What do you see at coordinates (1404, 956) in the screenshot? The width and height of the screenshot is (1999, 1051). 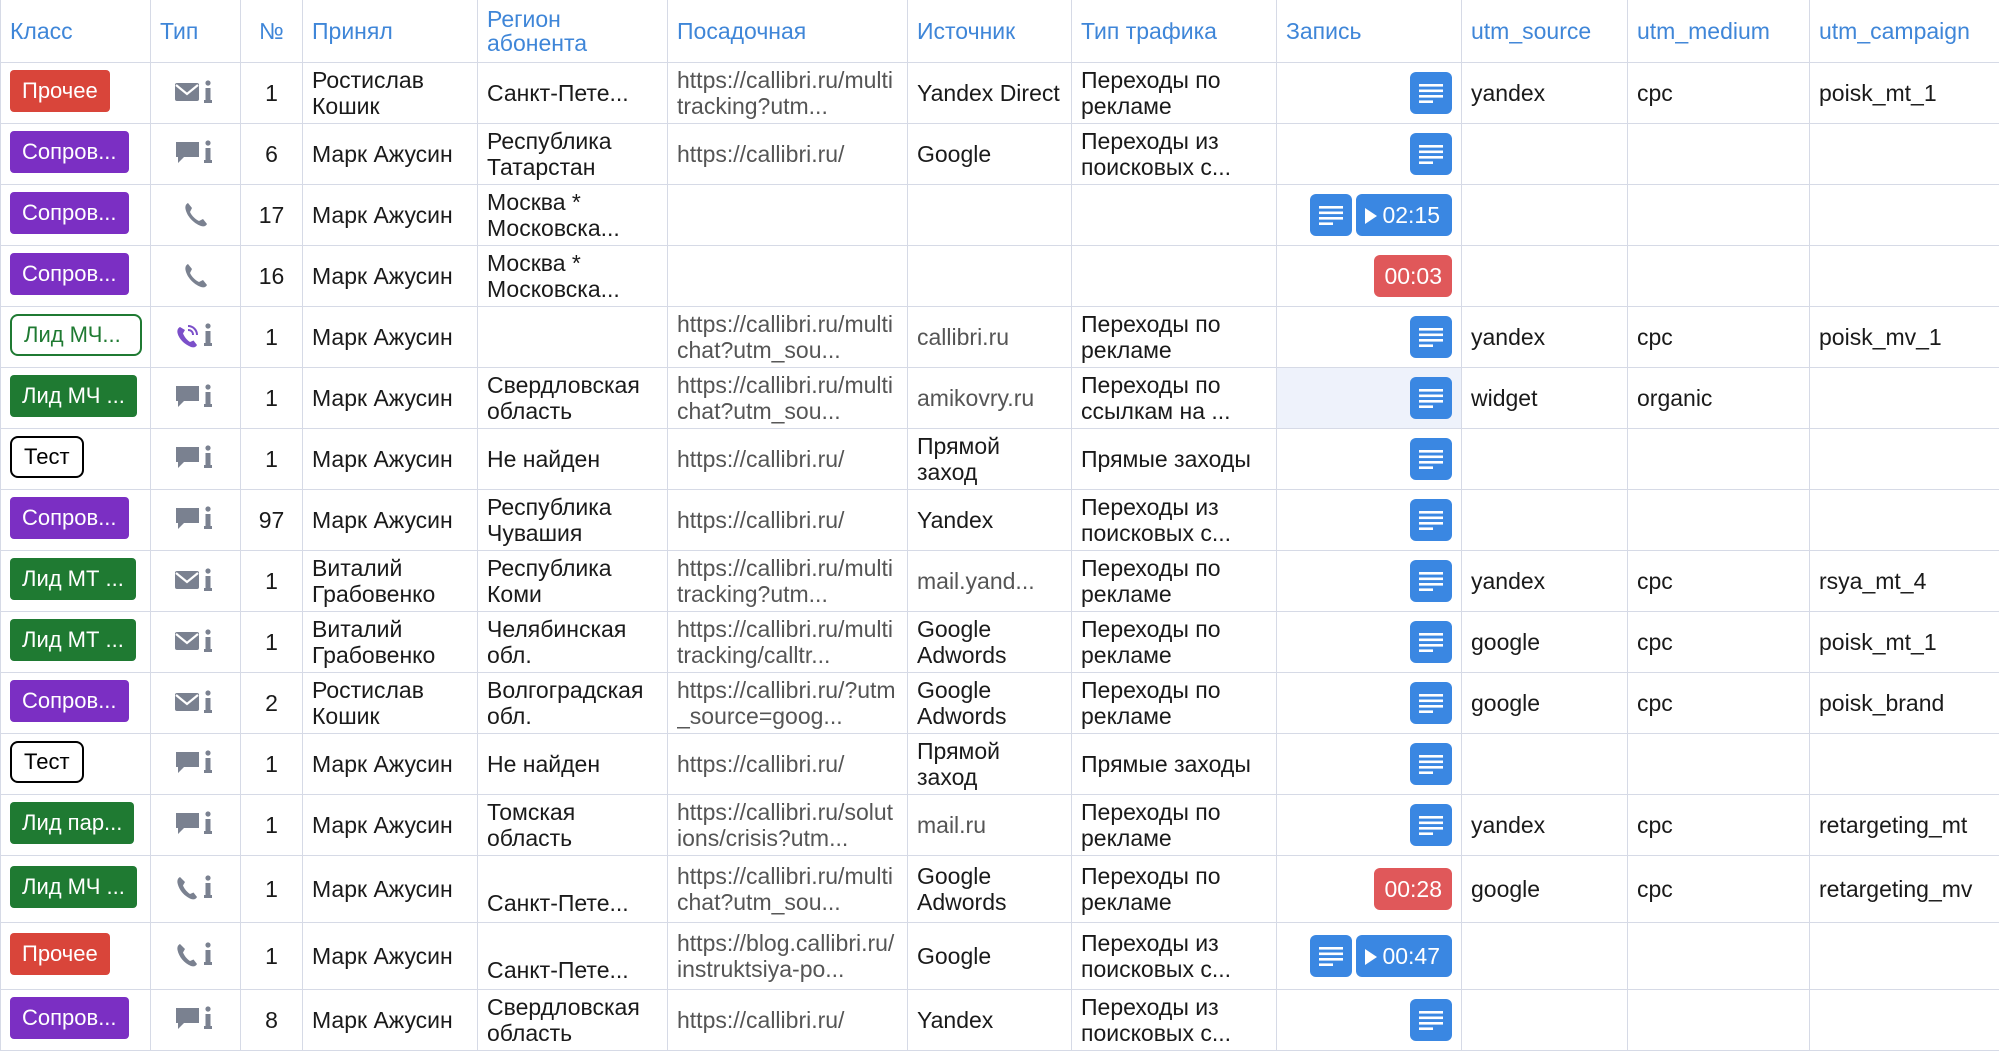 I see `play-recording-button: 00:47` at bounding box center [1404, 956].